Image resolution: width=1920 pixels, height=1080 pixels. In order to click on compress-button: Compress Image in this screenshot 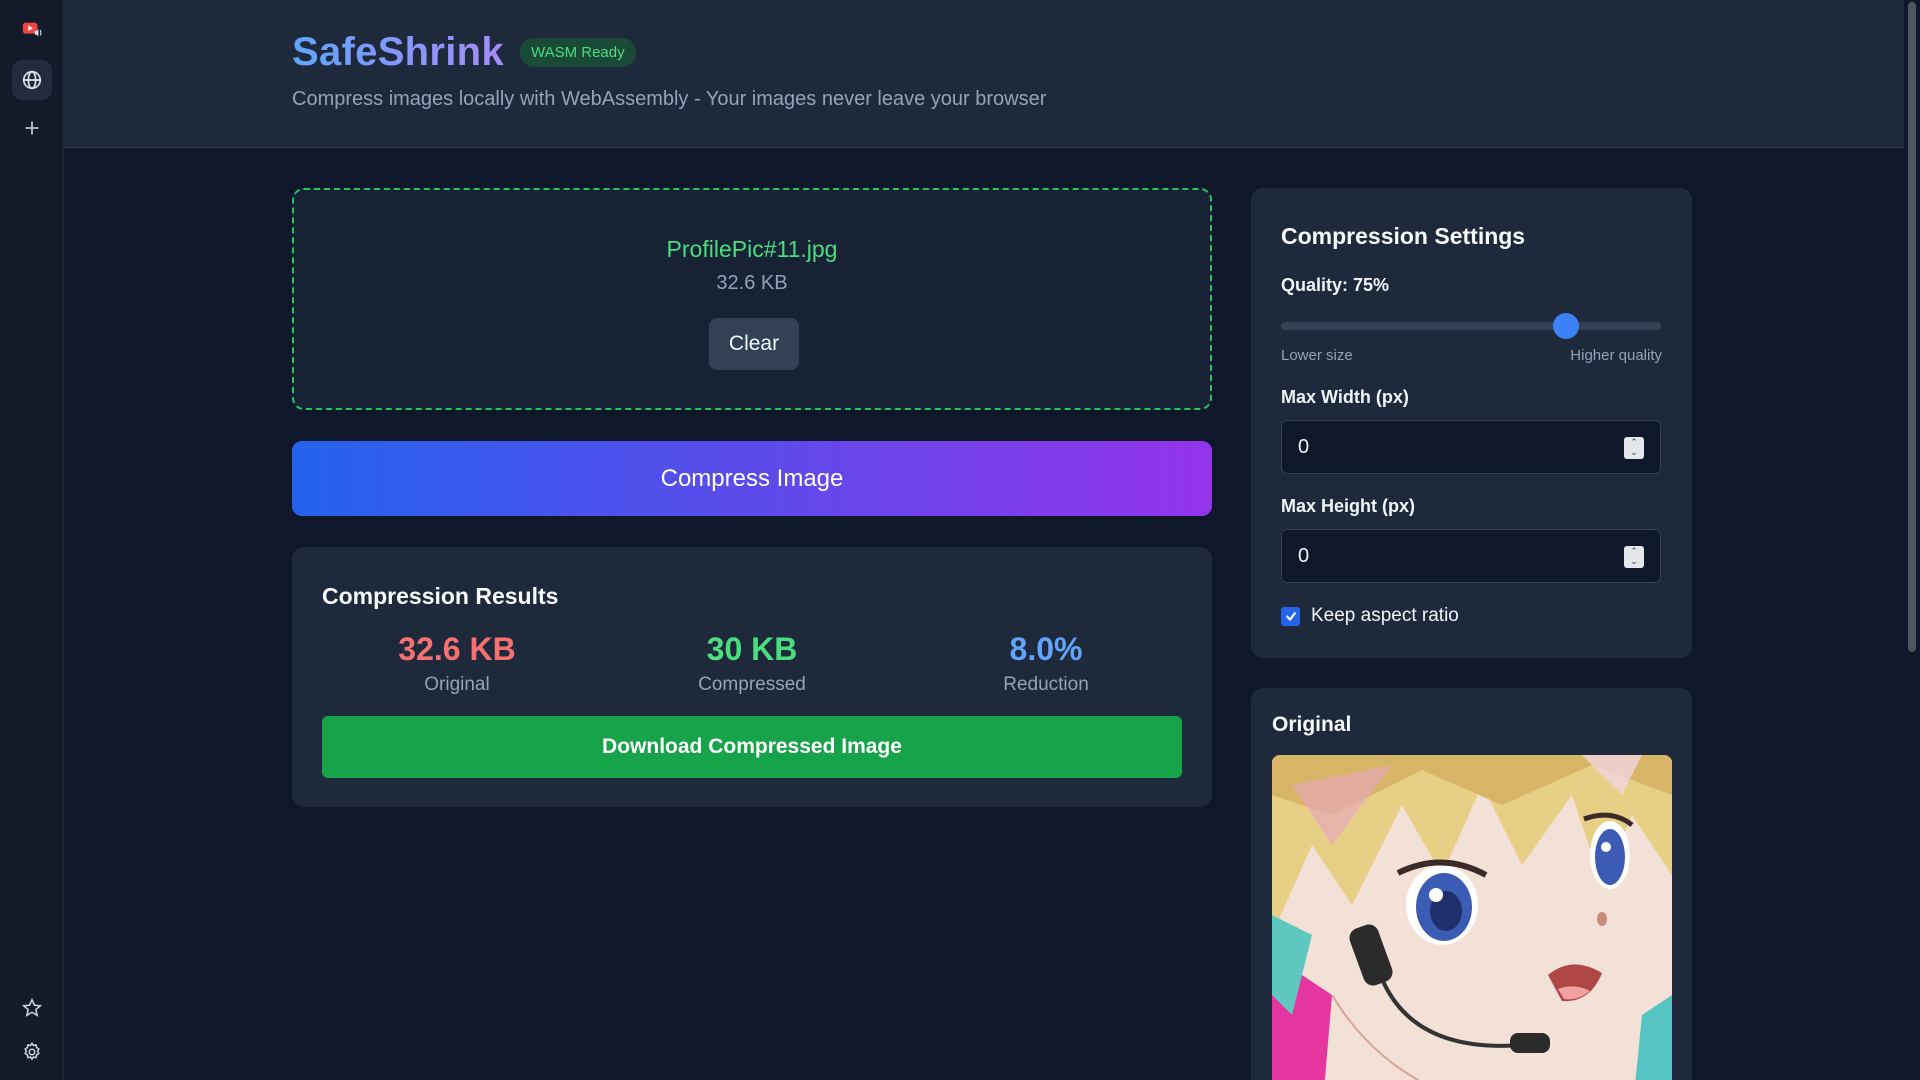, I will do `click(752, 478)`.